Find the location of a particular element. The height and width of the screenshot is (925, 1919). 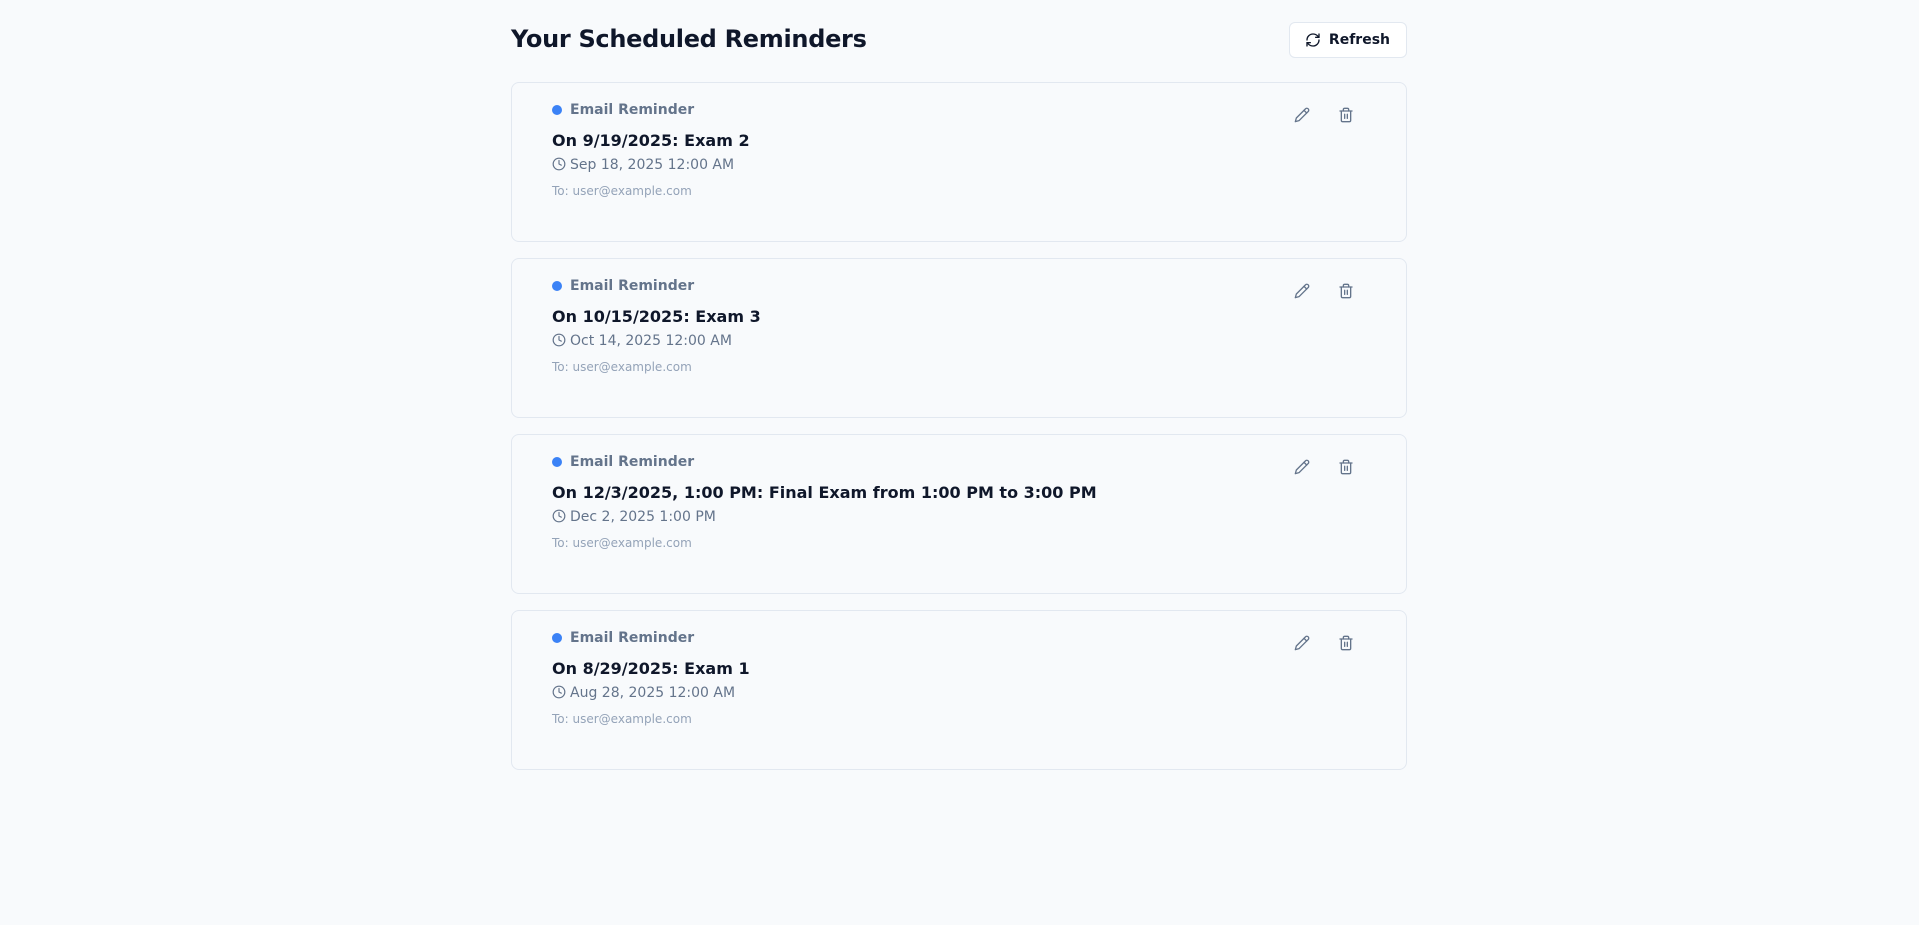

reminder-time-row: Sep 18, 2025 12:00 AM is located at coordinates (651, 165).